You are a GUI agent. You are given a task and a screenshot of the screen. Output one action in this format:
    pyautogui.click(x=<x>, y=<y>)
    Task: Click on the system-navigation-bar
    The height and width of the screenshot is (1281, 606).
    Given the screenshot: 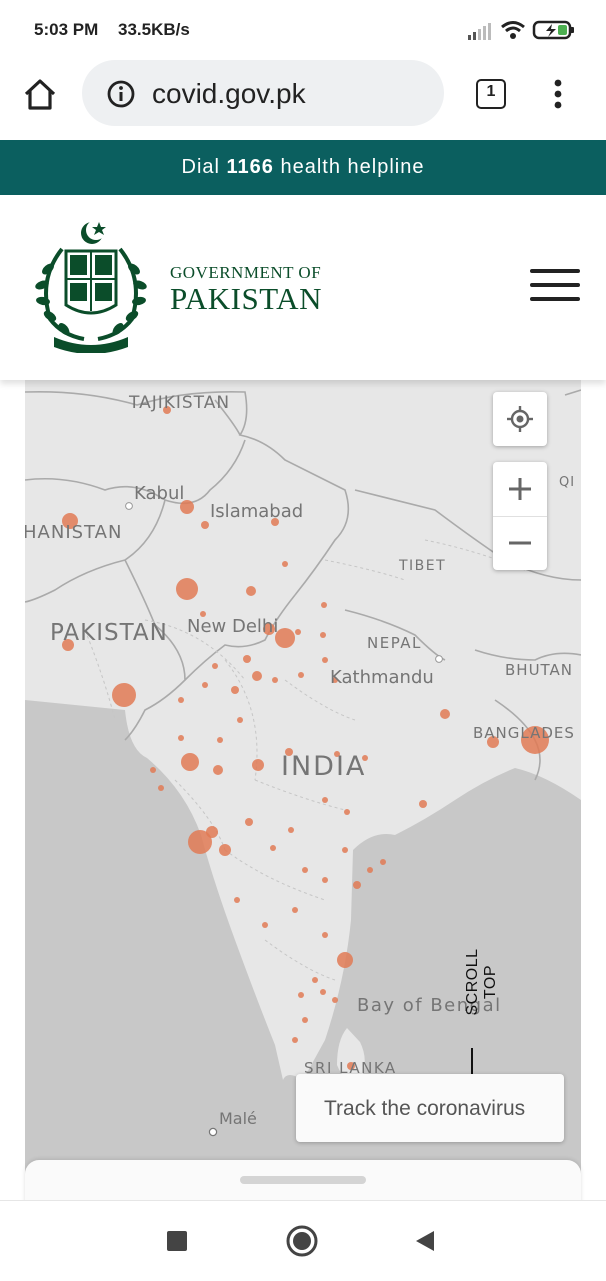 What is the action you would take?
    pyautogui.click(x=303, y=1240)
    